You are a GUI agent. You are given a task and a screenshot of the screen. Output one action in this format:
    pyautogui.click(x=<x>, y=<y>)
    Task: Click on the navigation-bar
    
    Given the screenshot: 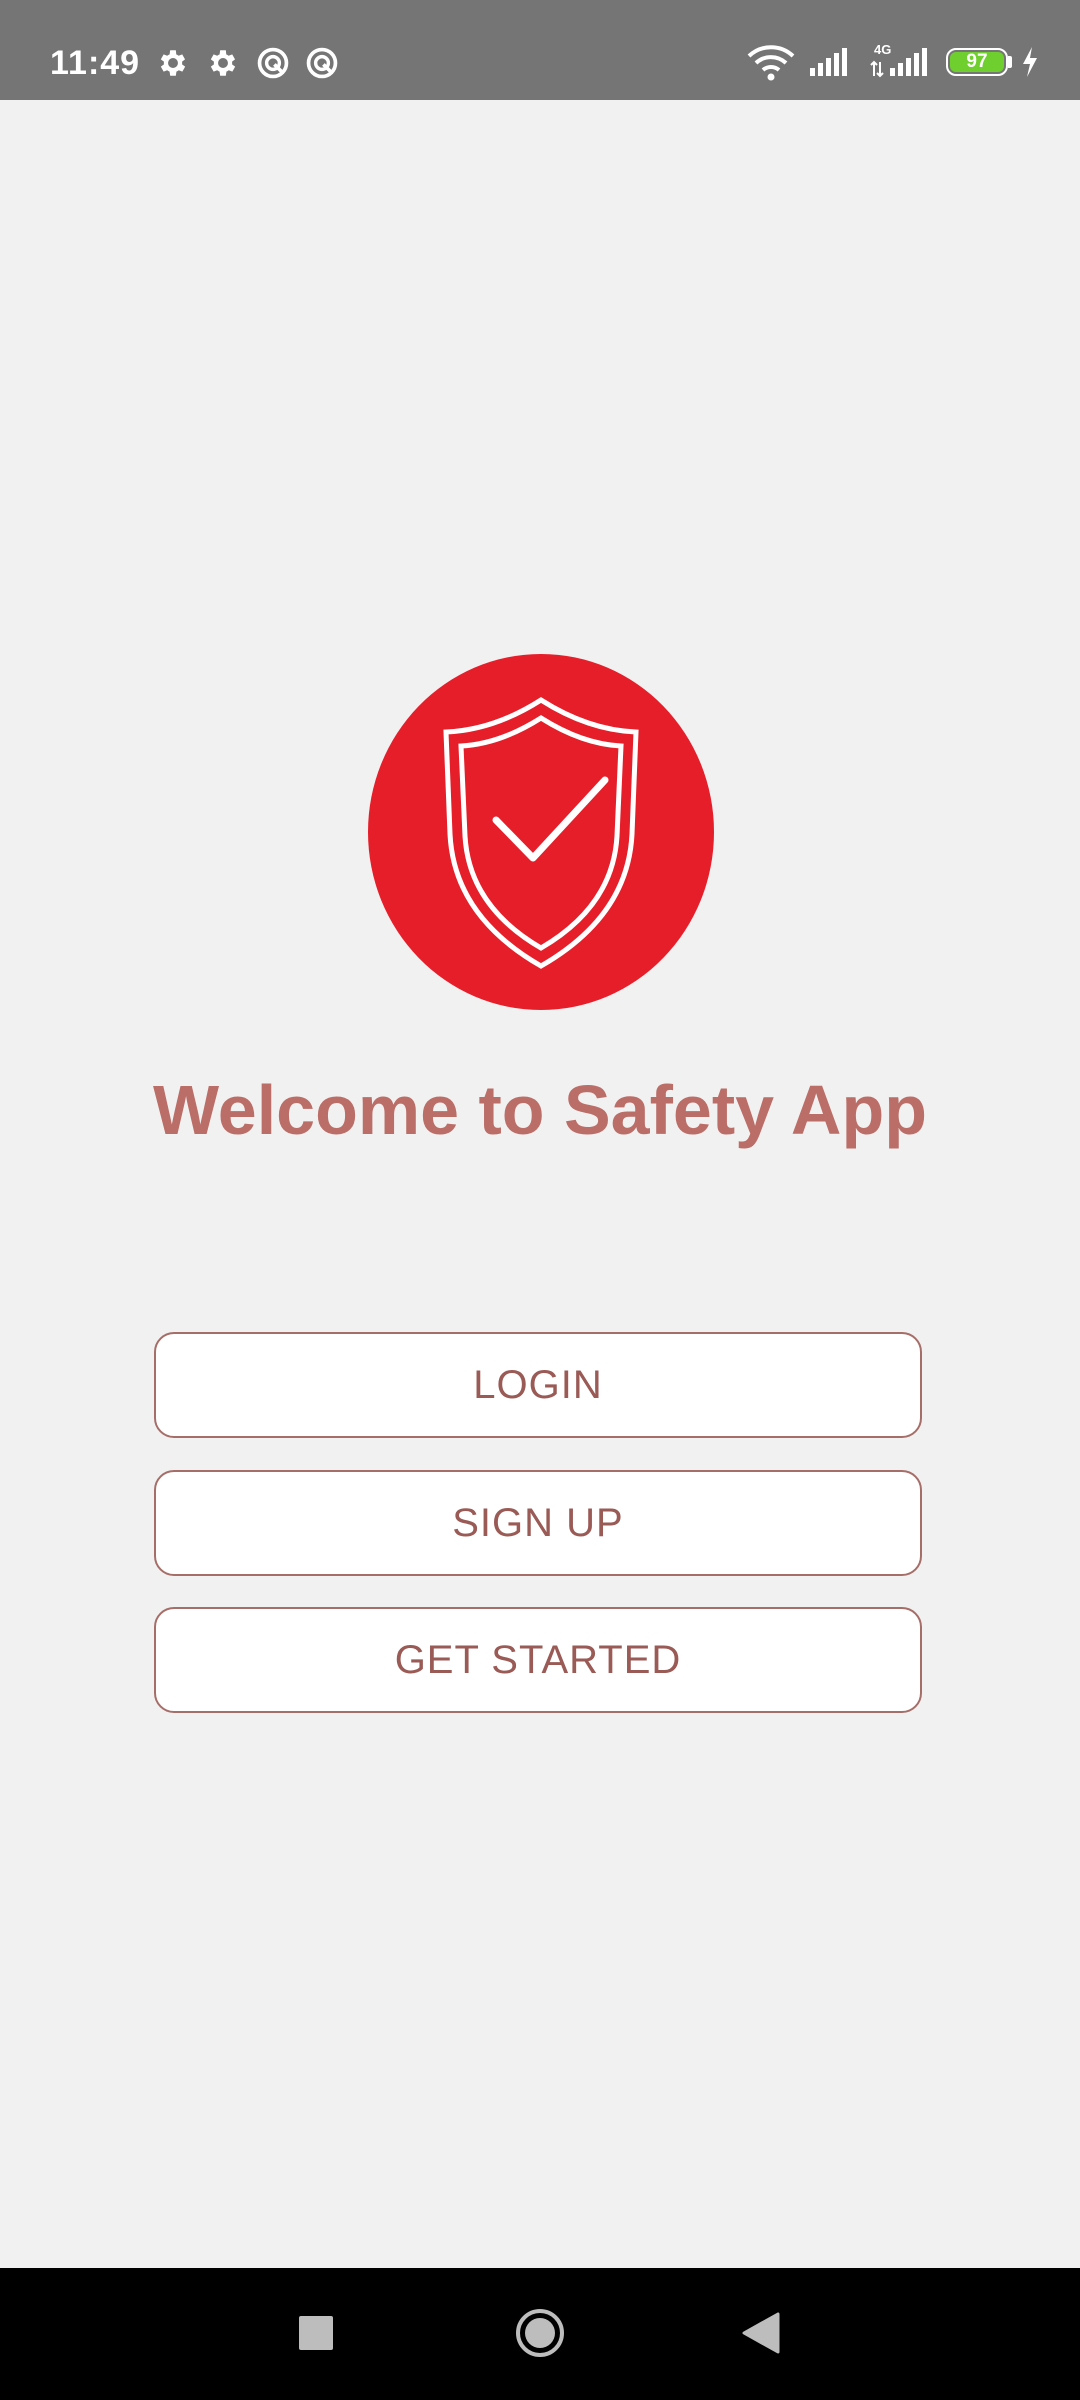 What is the action you would take?
    pyautogui.click(x=540, y=2334)
    